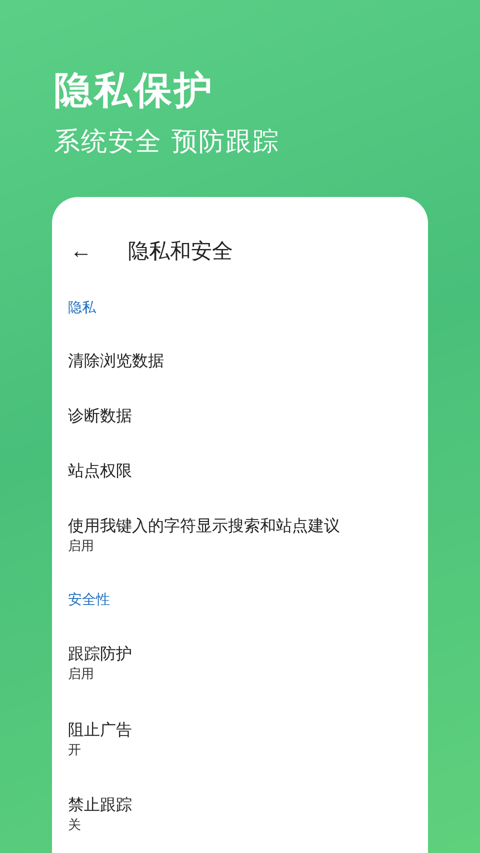  What do you see at coordinates (74, 826) in the screenshot?
I see `item-value: 关` at bounding box center [74, 826].